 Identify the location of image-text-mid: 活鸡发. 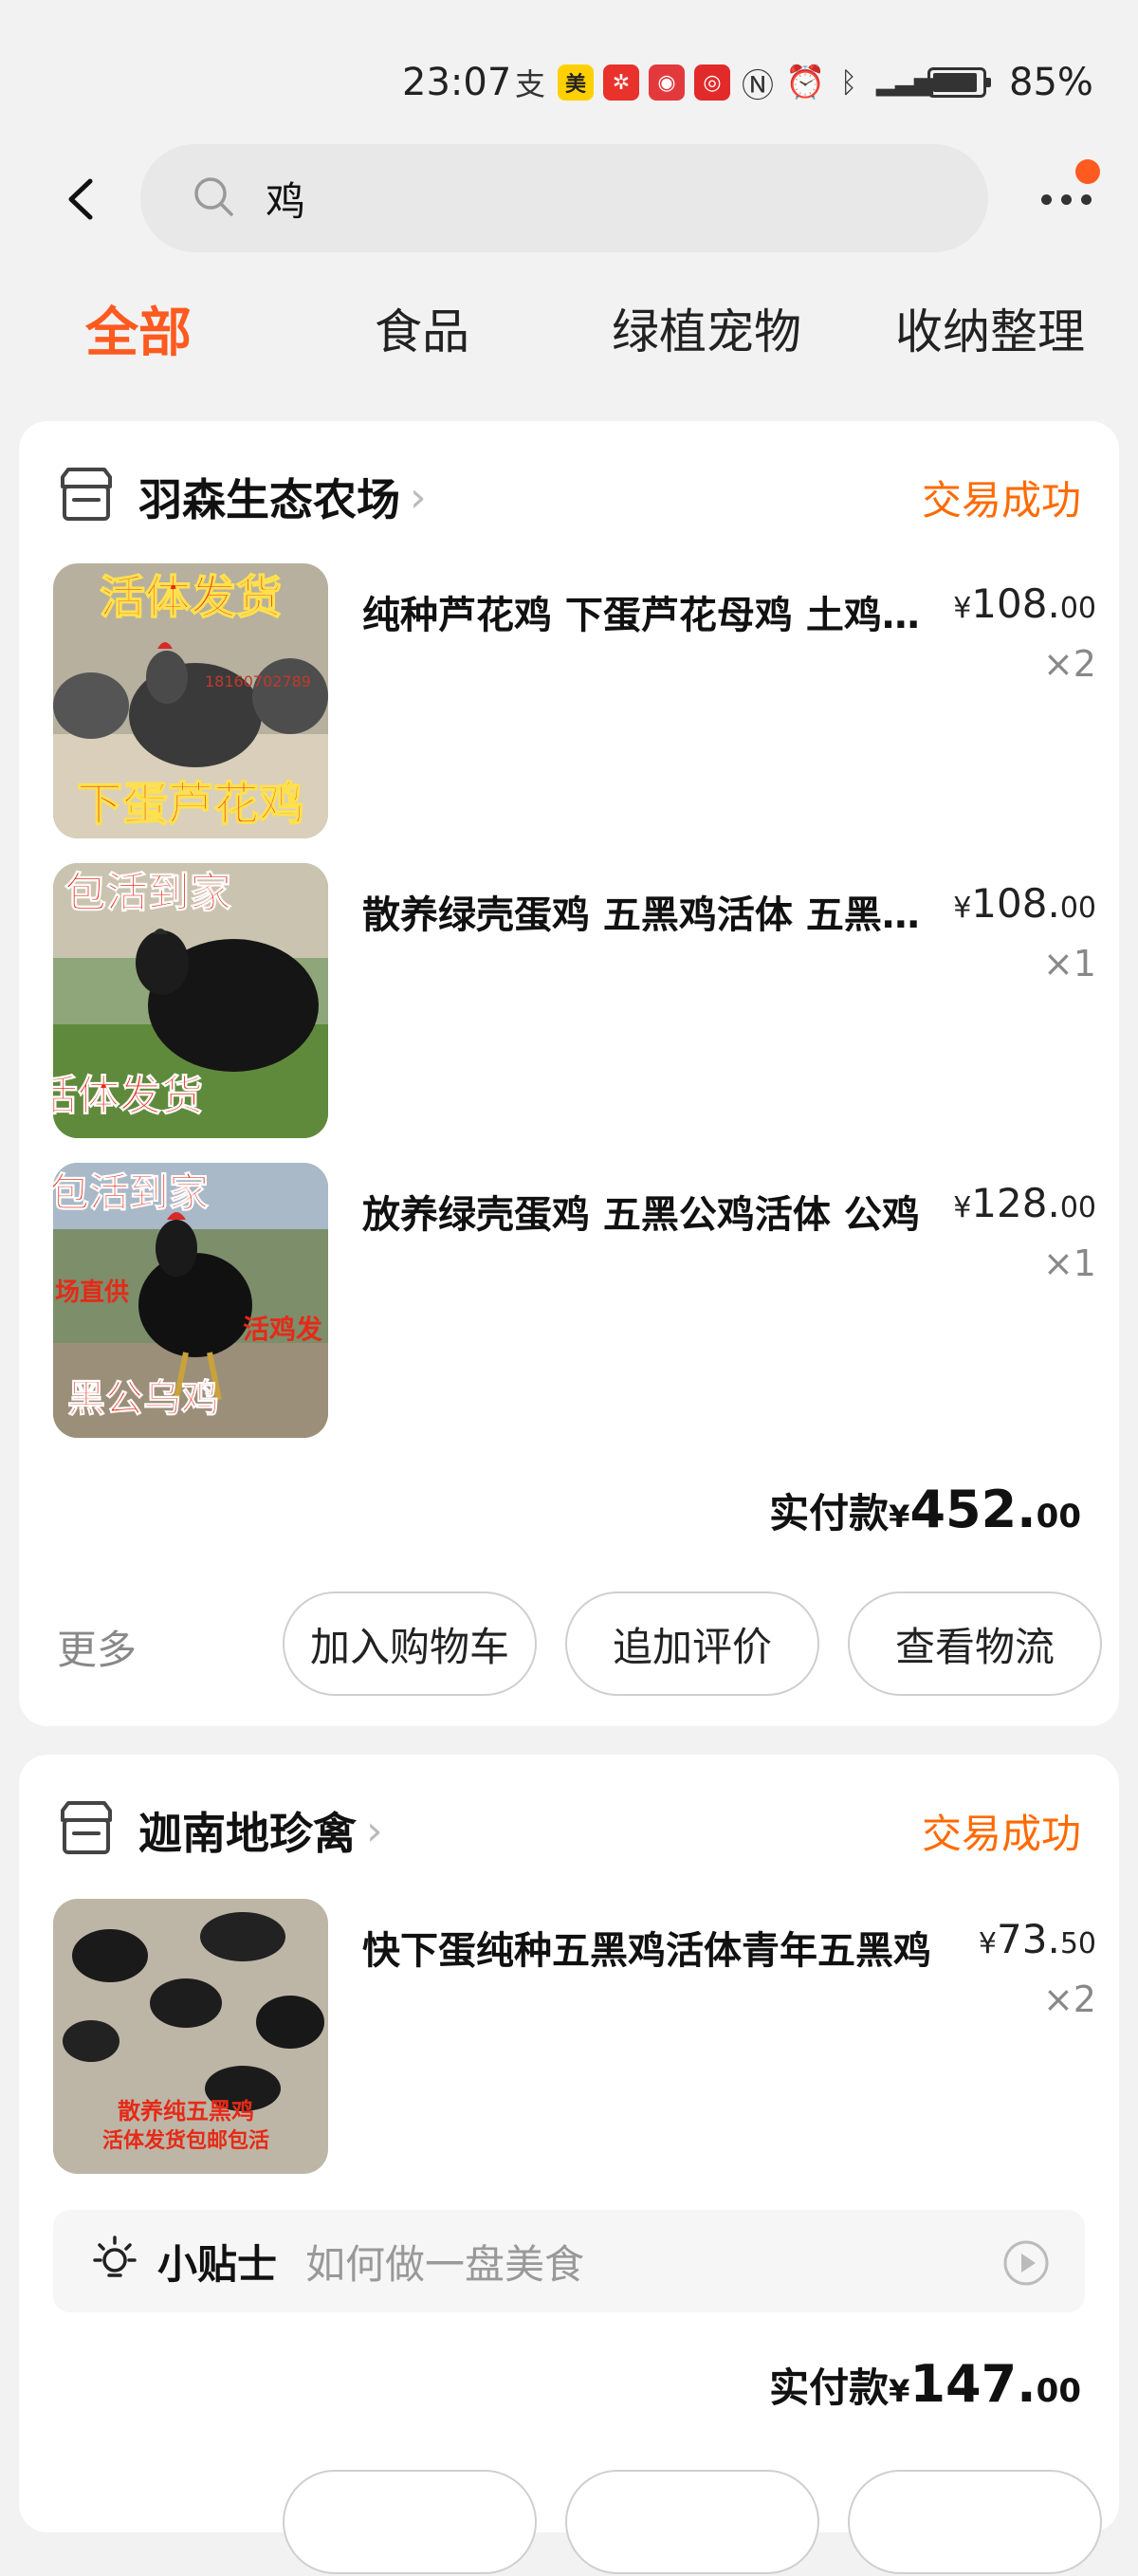
(282, 1329).